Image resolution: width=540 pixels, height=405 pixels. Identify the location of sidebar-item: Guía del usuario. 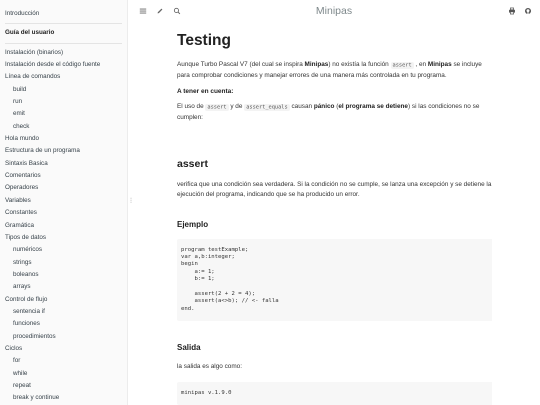
(63, 33).